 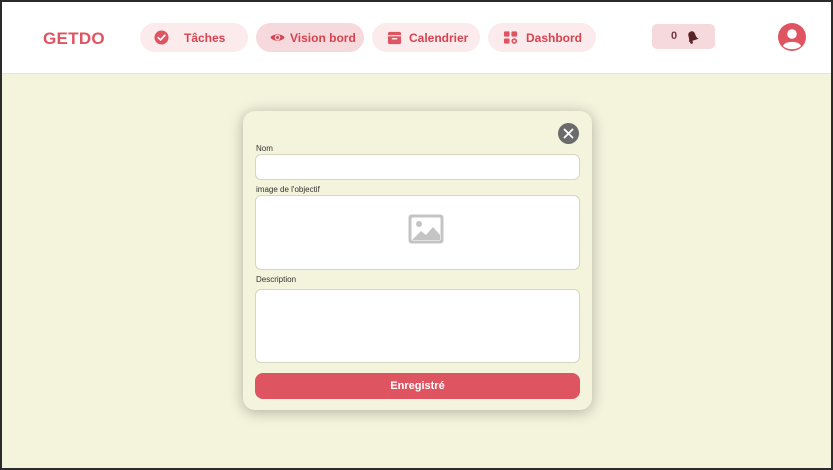 What do you see at coordinates (417, 386) in the screenshot?
I see `submit-button: Enregistré` at bounding box center [417, 386].